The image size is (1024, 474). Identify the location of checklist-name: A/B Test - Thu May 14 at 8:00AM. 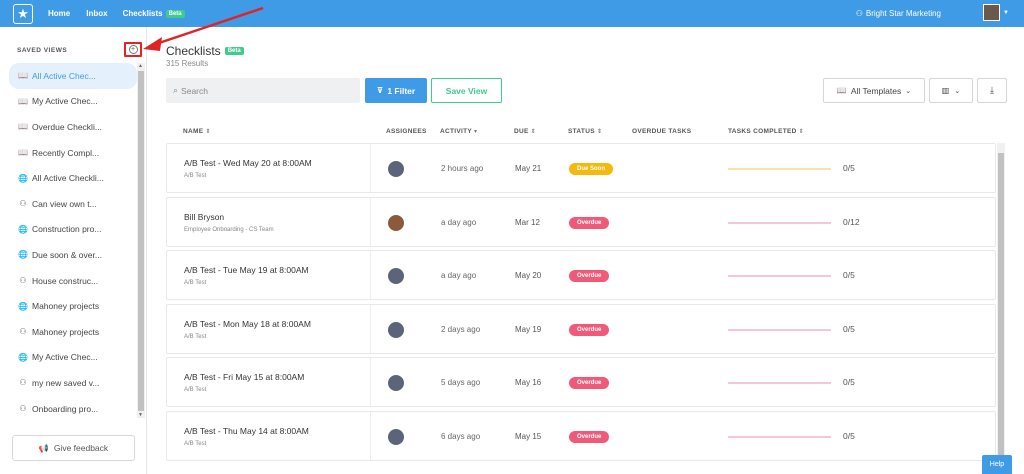
(246, 431).